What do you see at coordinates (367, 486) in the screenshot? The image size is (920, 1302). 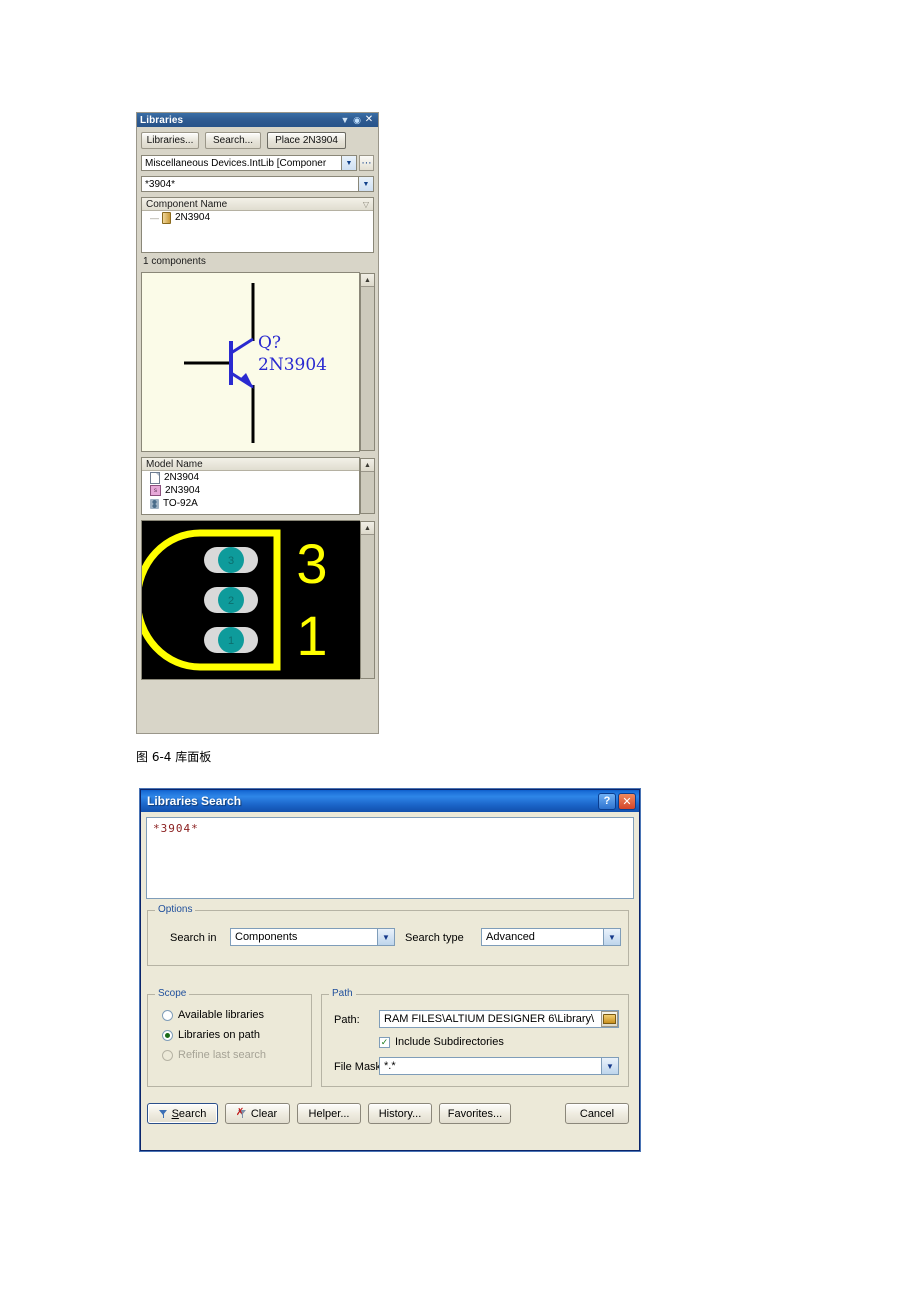 I see `model-list-scrollbar: ▲` at bounding box center [367, 486].